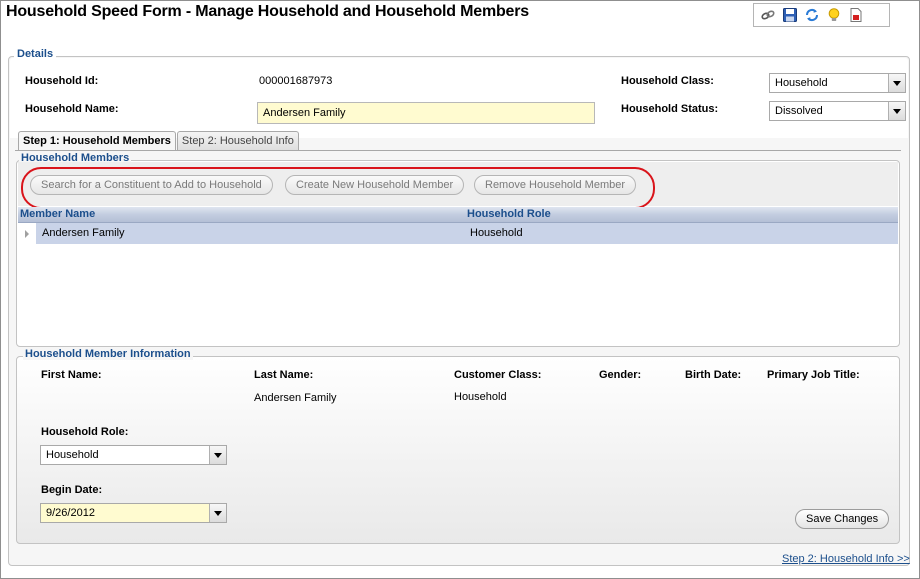 This screenshot has height=579, width=920. I want to click on member-info-legend: Household Member Information, so click(108, 354).